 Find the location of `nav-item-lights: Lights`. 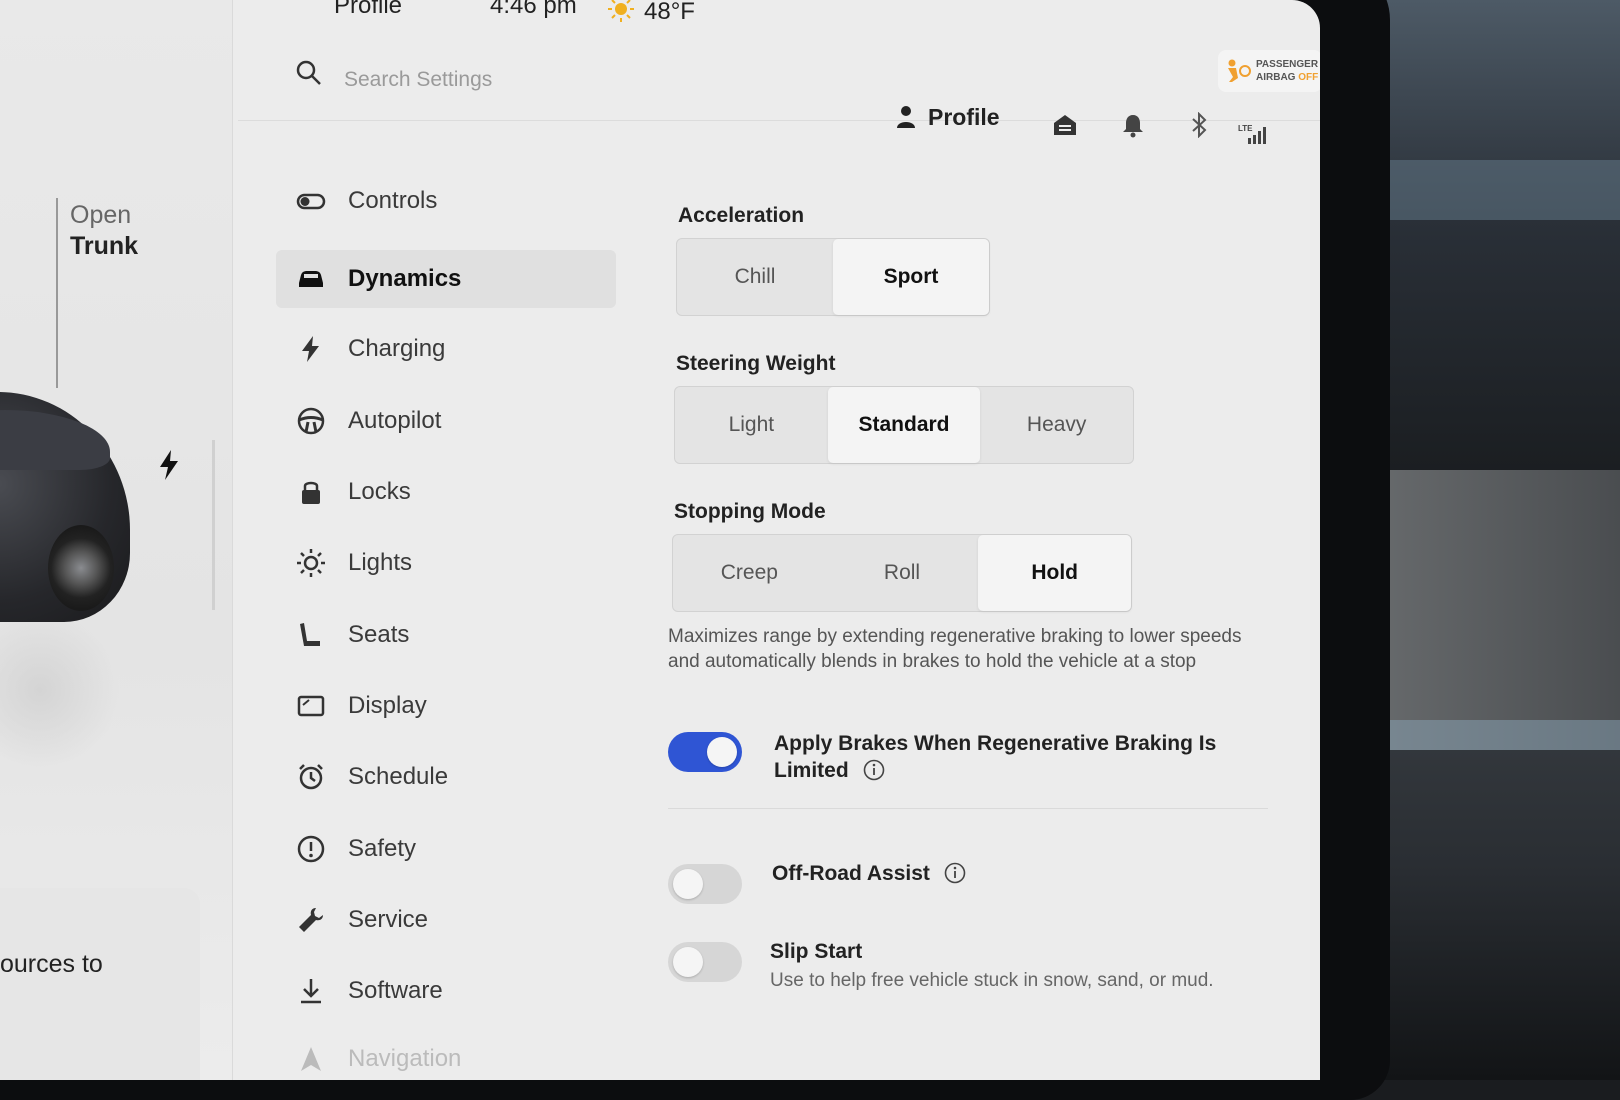

nav-item-lights: Lights is located at coordinates (446, 563).